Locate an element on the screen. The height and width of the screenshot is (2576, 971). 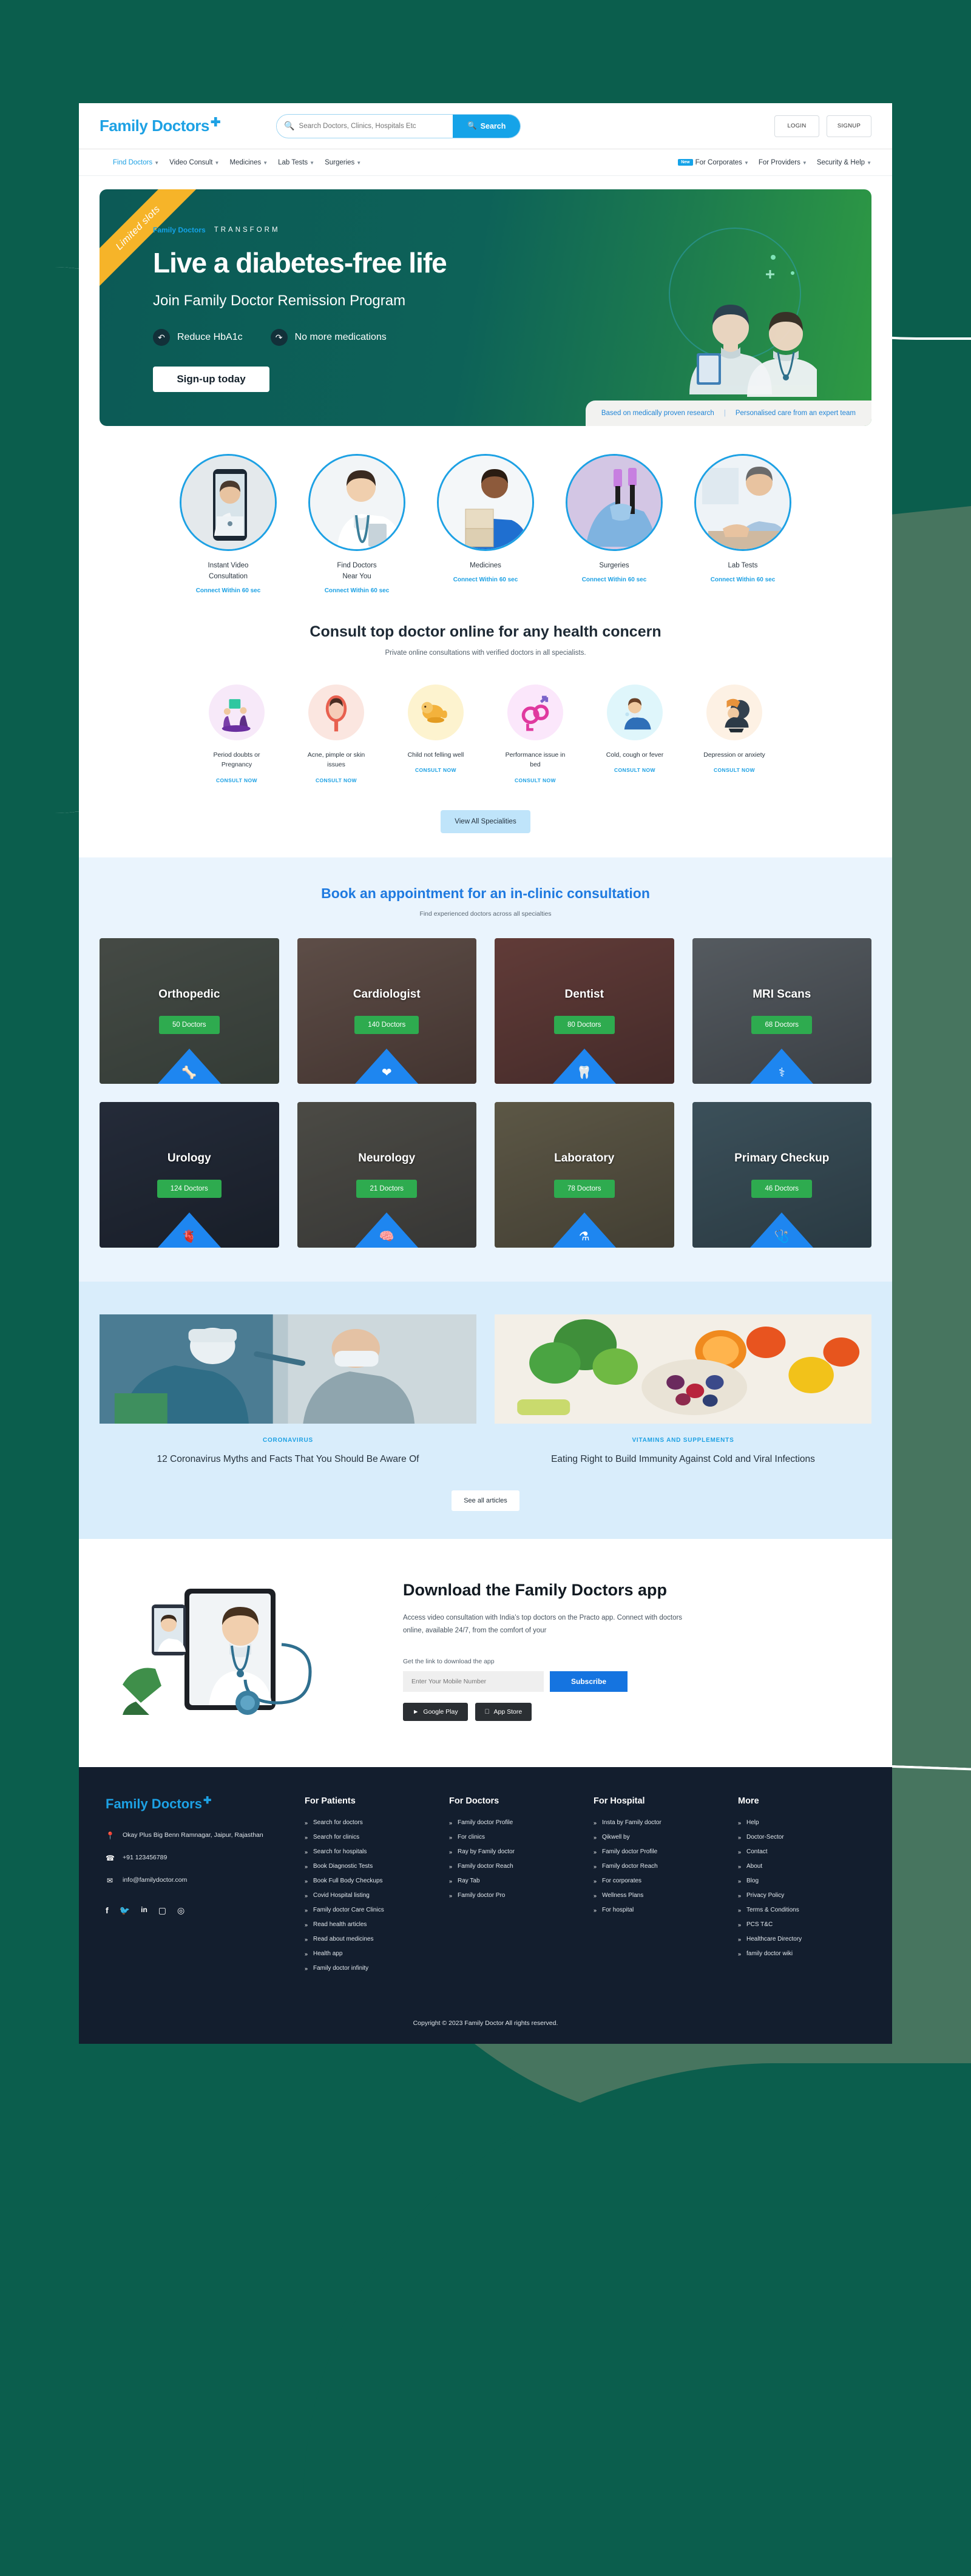
service-item-medicines: Medicines Connect Within 60 sec is located at coordinates (486, 524).